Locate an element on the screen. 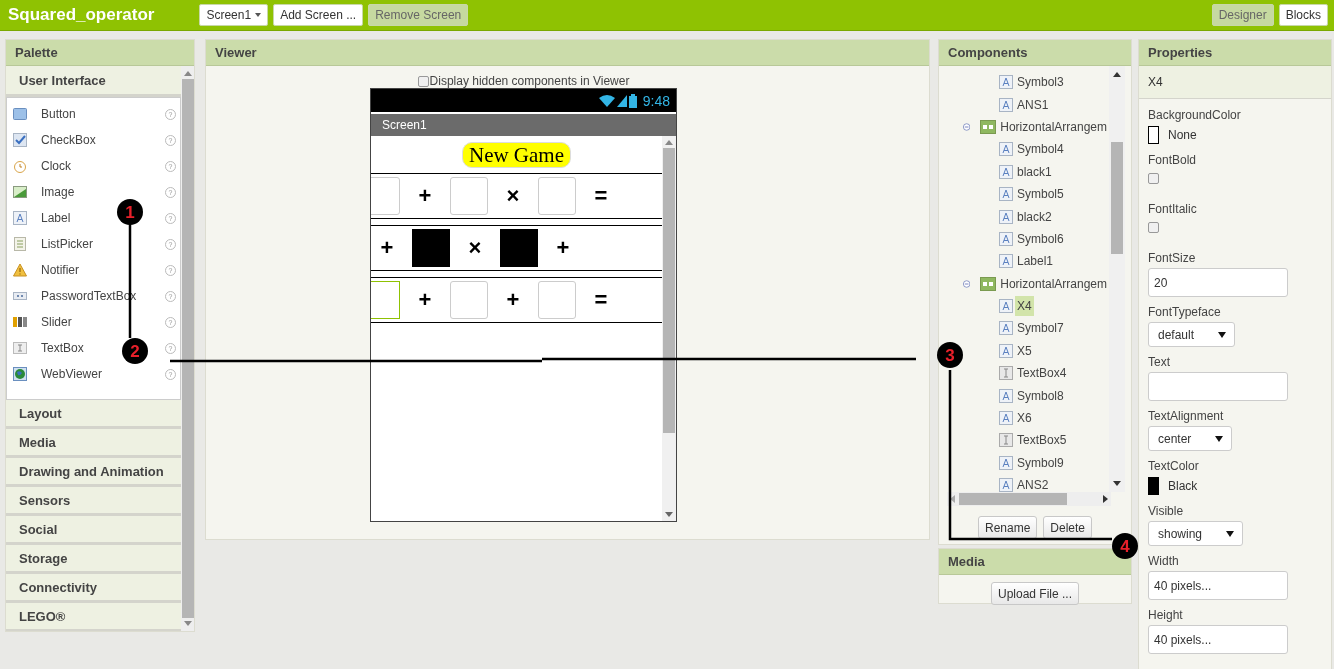 Image resolution: width=1334 pixels, height=669 pixels. component-item: WebViewer is located at coordinates (71, 374).